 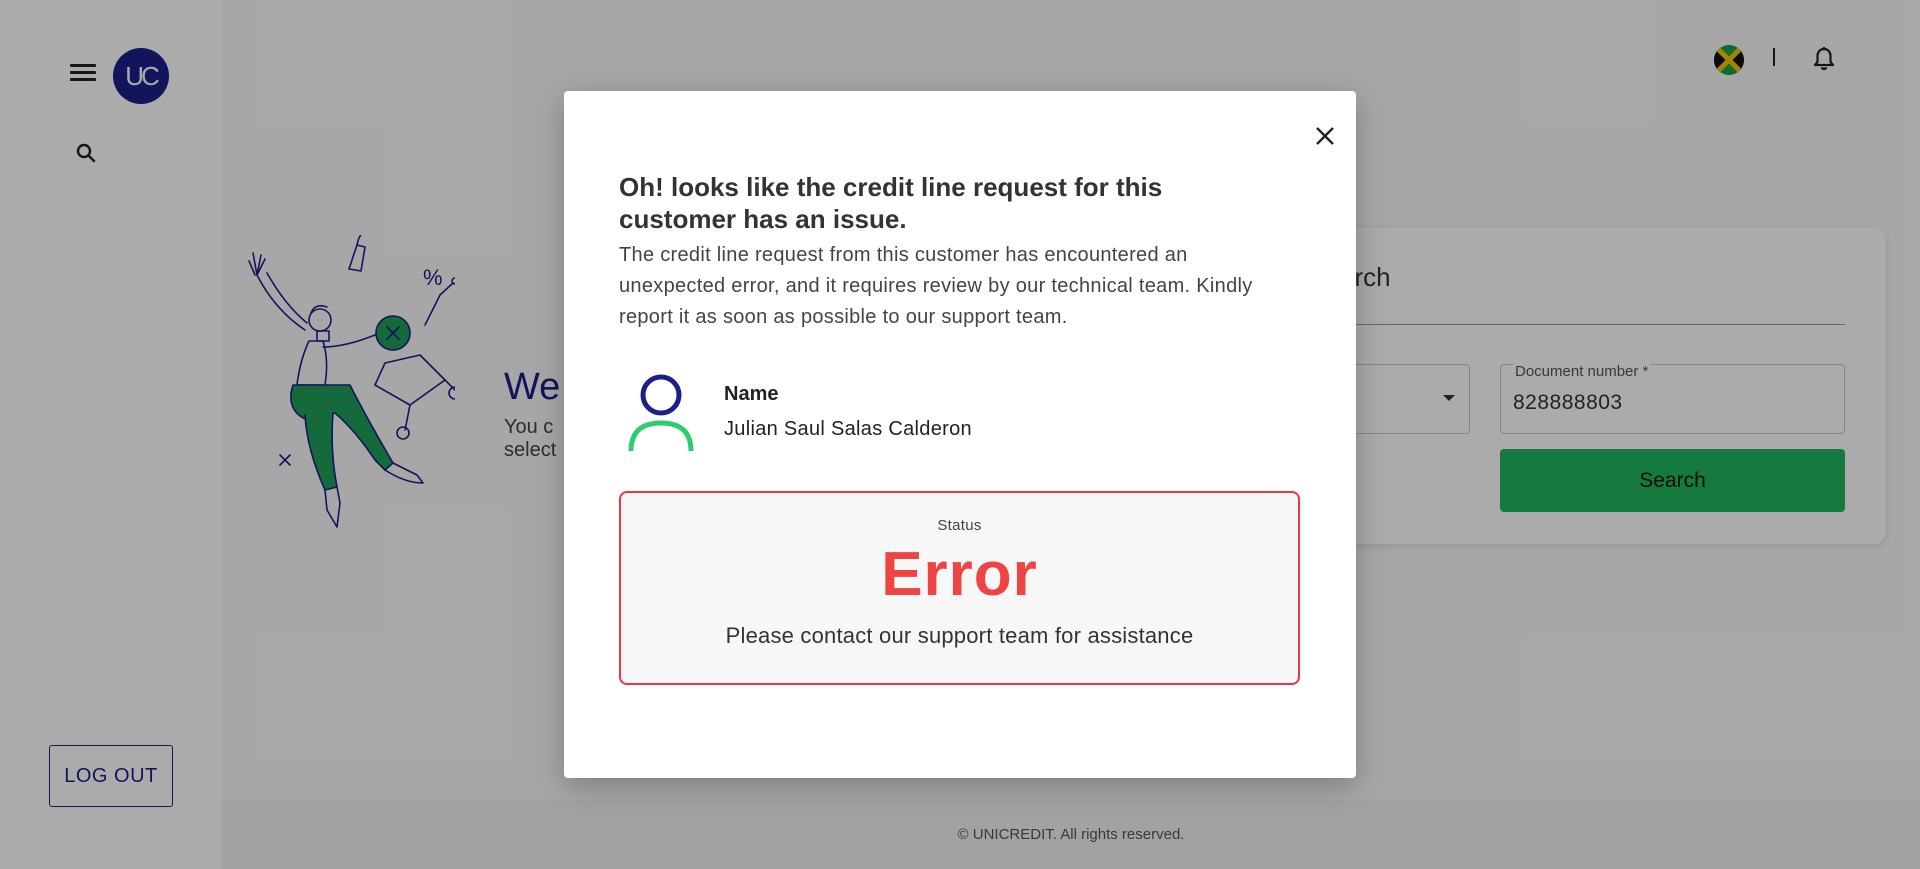 I want to click on customer-name-value: Julian Saul Salas Calderon, so click(x=848, y=429).